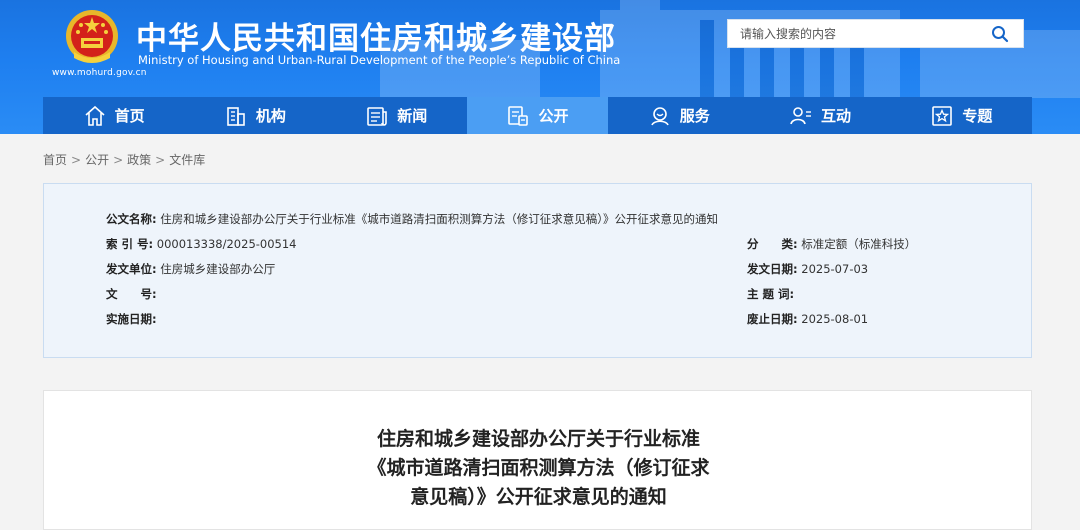 The image size is (1080, 530). I want to click on search-box, so click(875, 33).